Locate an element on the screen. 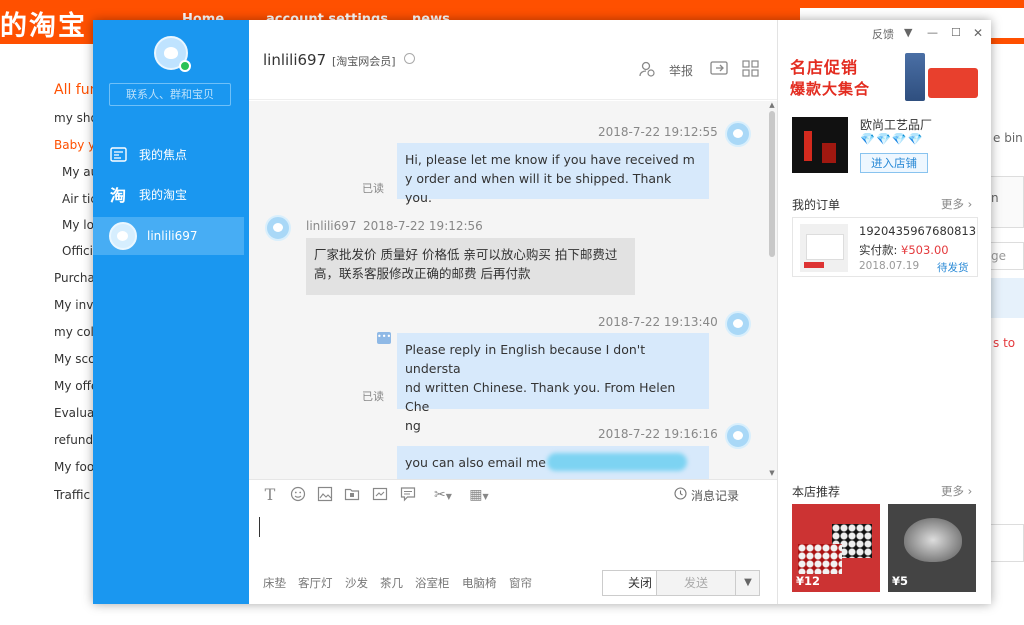 The height and width of the screenshot is (625, 1024). sidebar-air-ticket: Air tic is located at coordinates (78, 199).